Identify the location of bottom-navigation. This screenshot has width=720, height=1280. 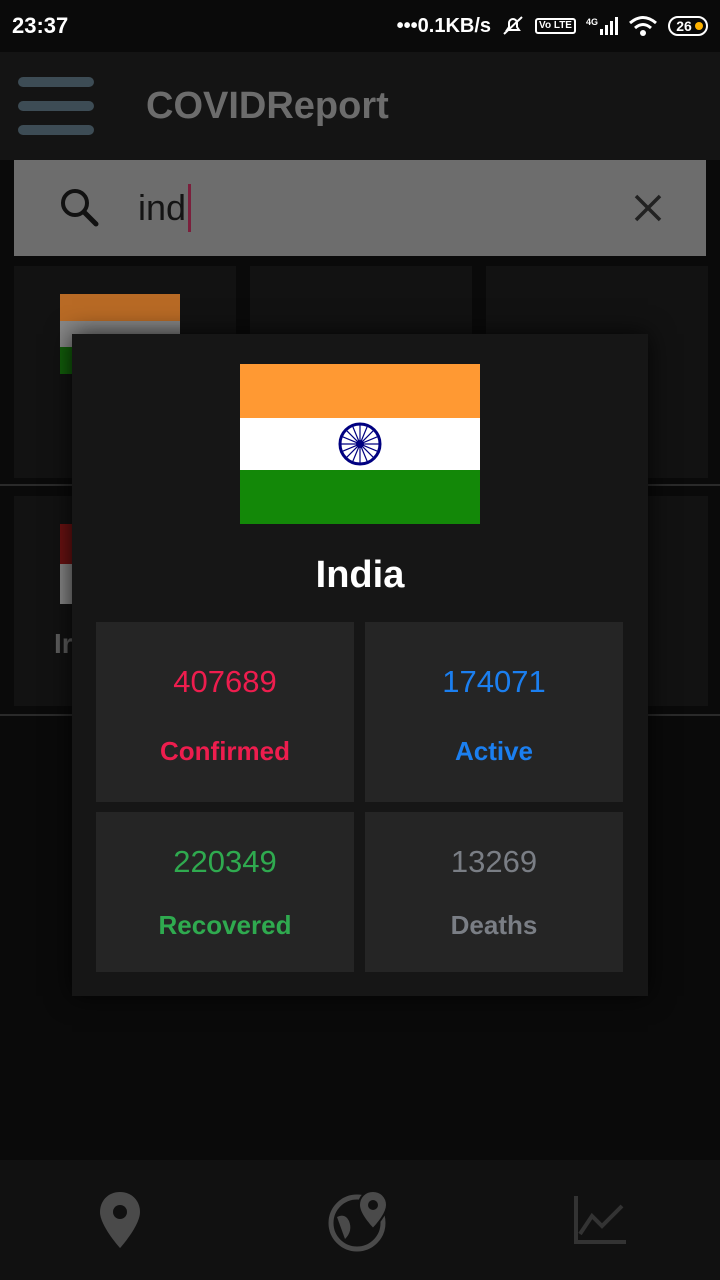
(360, 1220).